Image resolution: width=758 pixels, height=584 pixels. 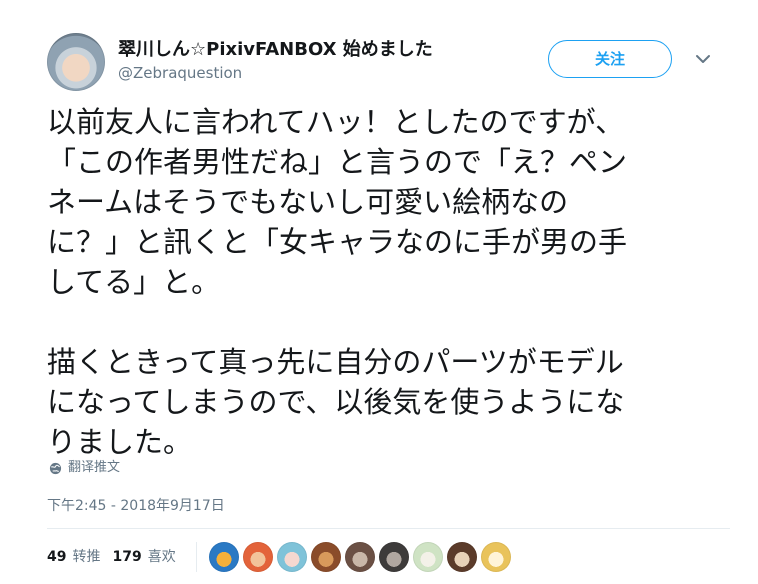 I want to click on globe-icon, so click(x=55, y=468).